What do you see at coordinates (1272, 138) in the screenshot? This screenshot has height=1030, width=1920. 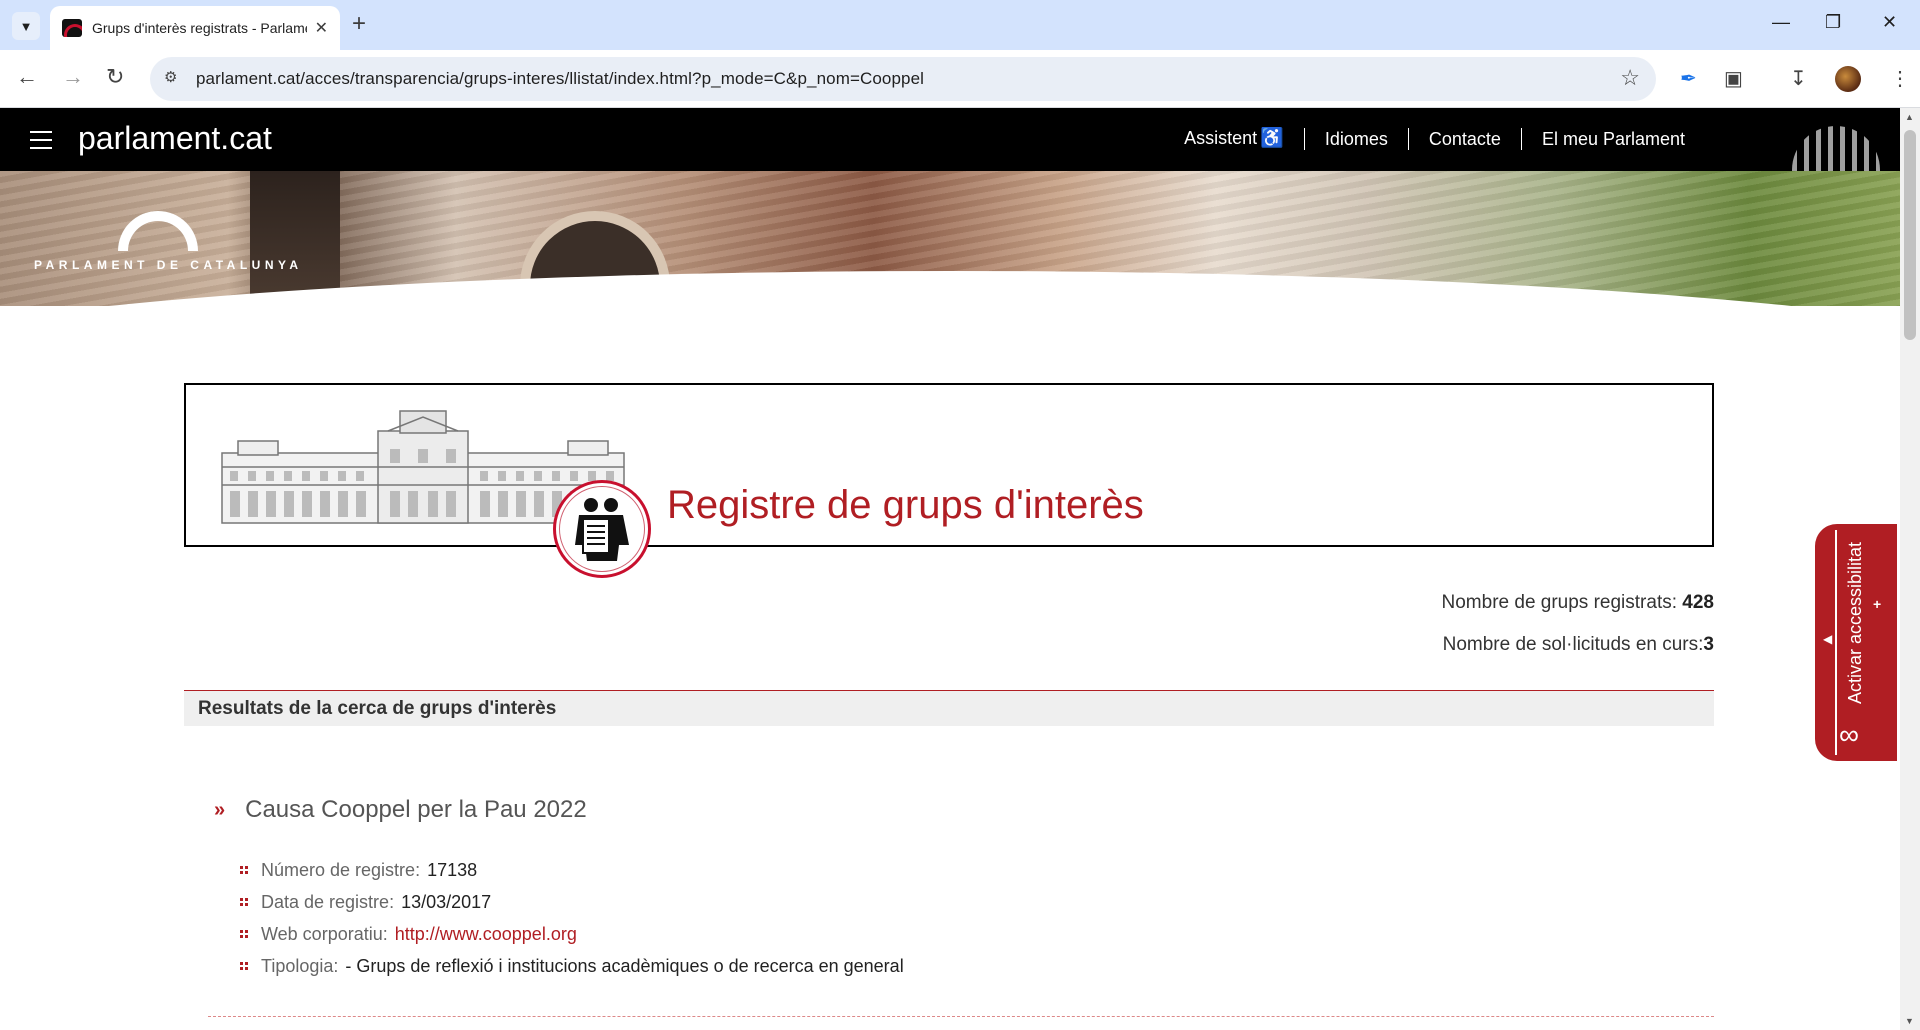 I see `wheelchair-icon: ♿` at bounding box center [1272, 138].